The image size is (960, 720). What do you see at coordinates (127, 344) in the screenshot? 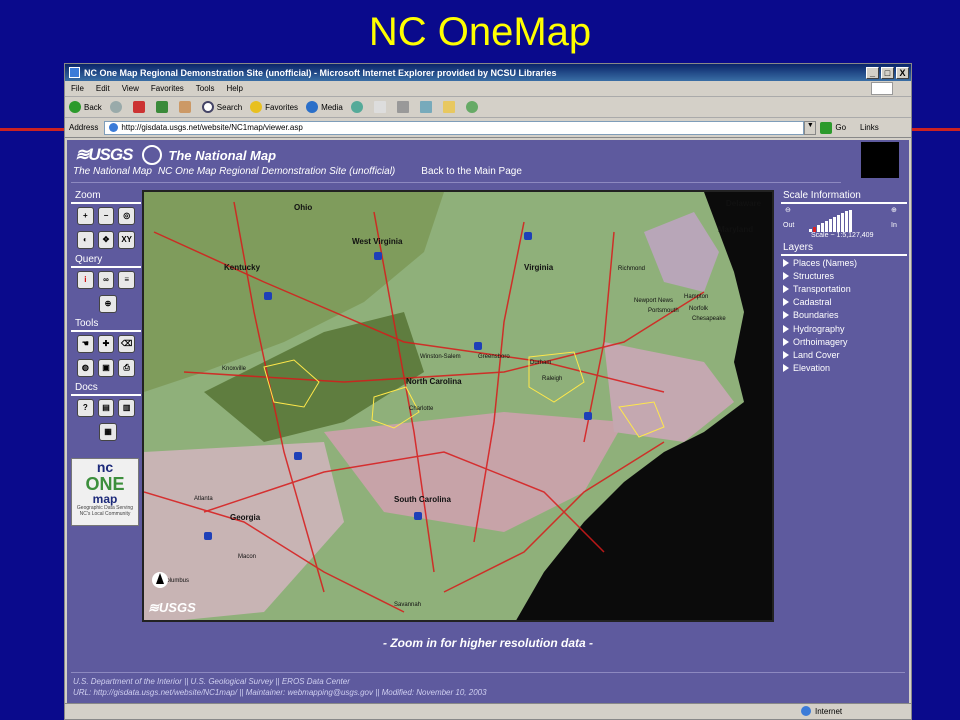
I see `clear-icon: ⌫` at bounding box center [127, 344].